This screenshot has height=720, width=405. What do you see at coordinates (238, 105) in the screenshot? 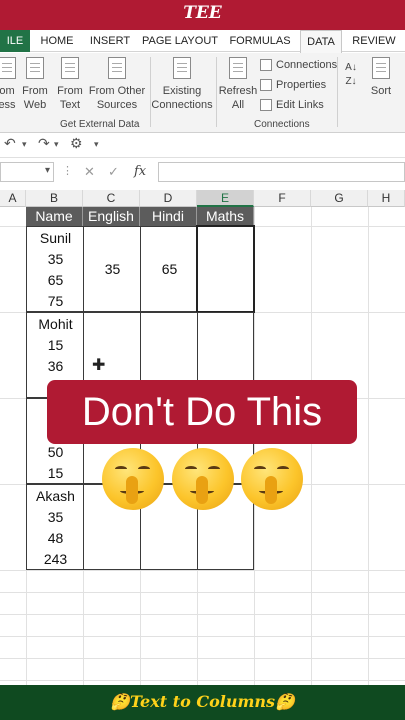
I see `refresh-label-2: All` at bounding box center [238, 105].